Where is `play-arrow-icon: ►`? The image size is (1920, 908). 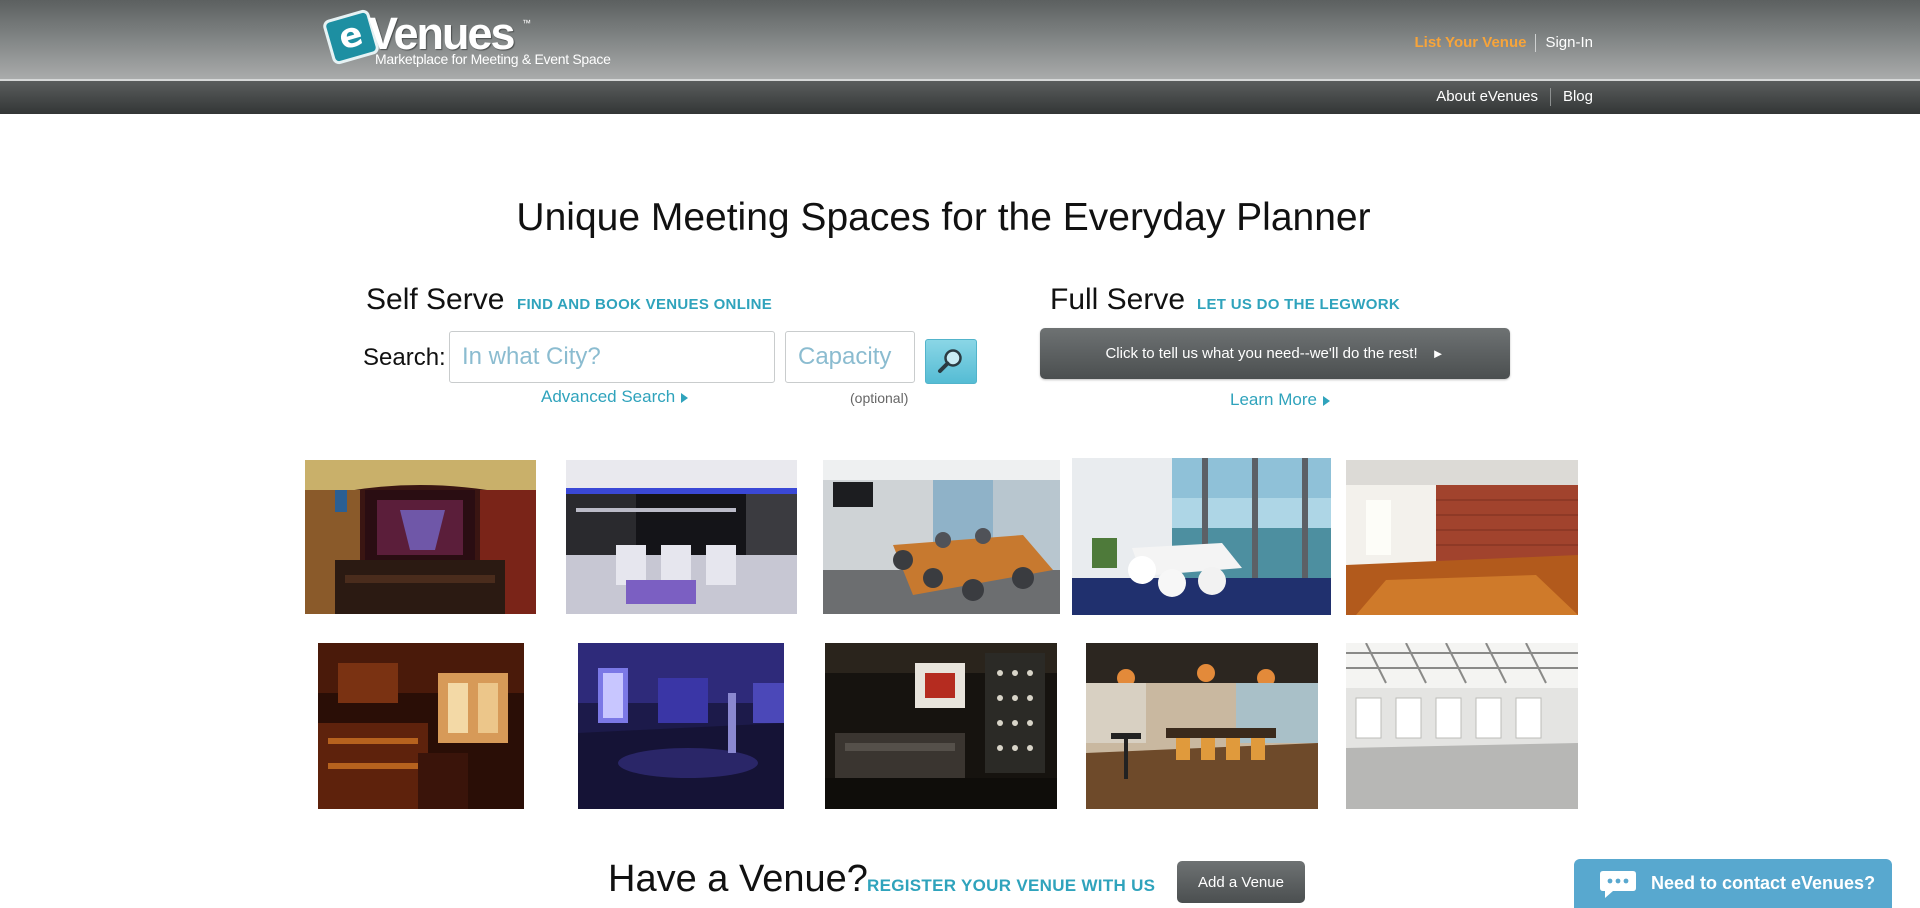
play-arrow-icon: ► is located at coordinates (1438, 353).